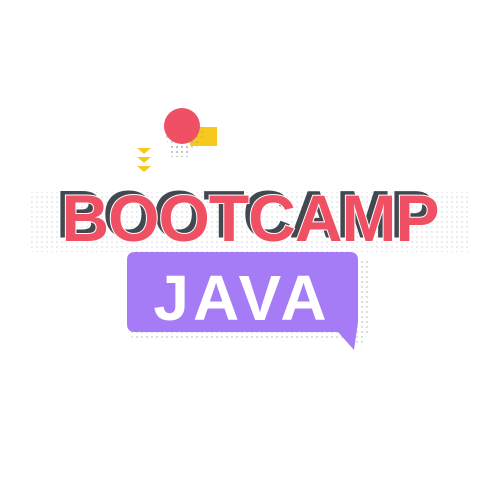 The width and height of the screenshot is (500, 500). I want to click on bubble-text: JAVA, so click(242, 298).